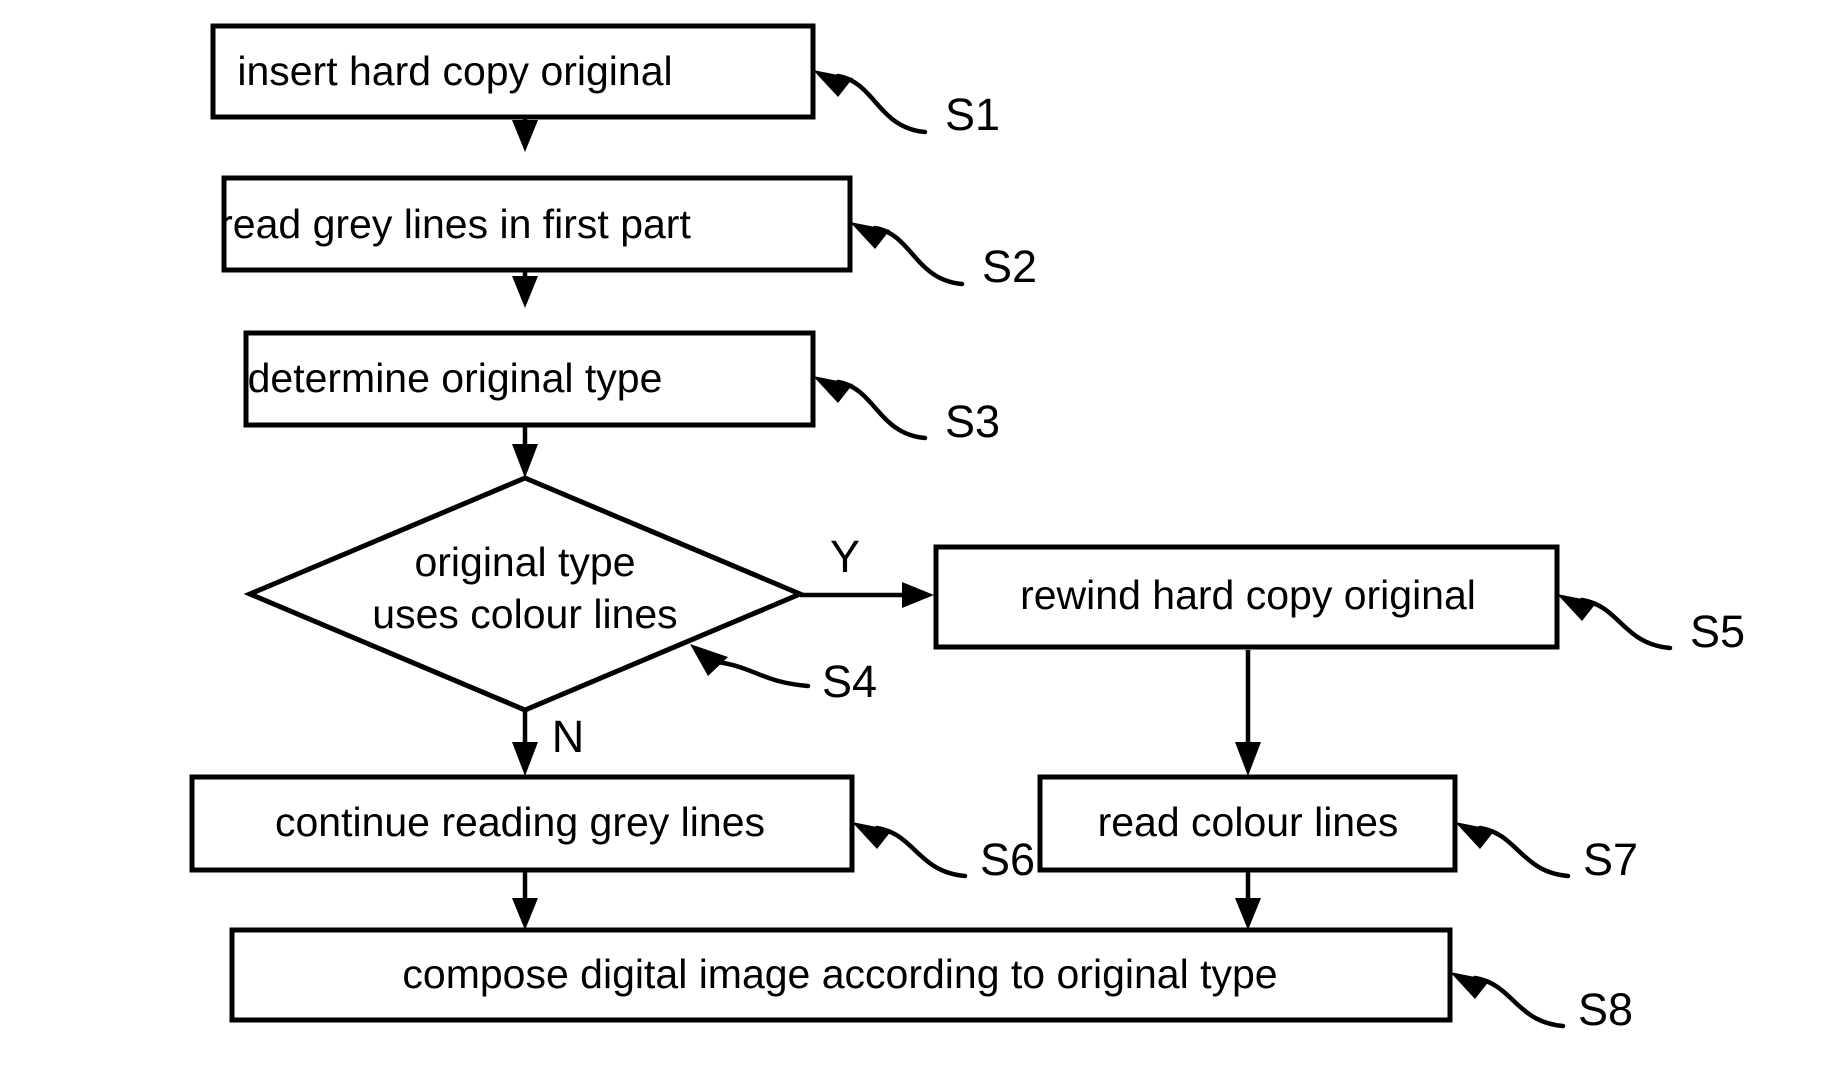 The image size is (1826, 1082). I want to click on leader-s5: S5, so click(1651, 625).